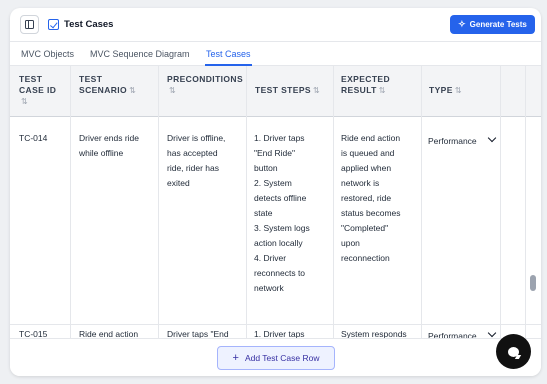 The width and height of the screenshot is (547, 384). Describe the element at coordinates (109, 146) in the screenshot. I see `test-scenario-cell: Driver ends ride while offline` at that location.